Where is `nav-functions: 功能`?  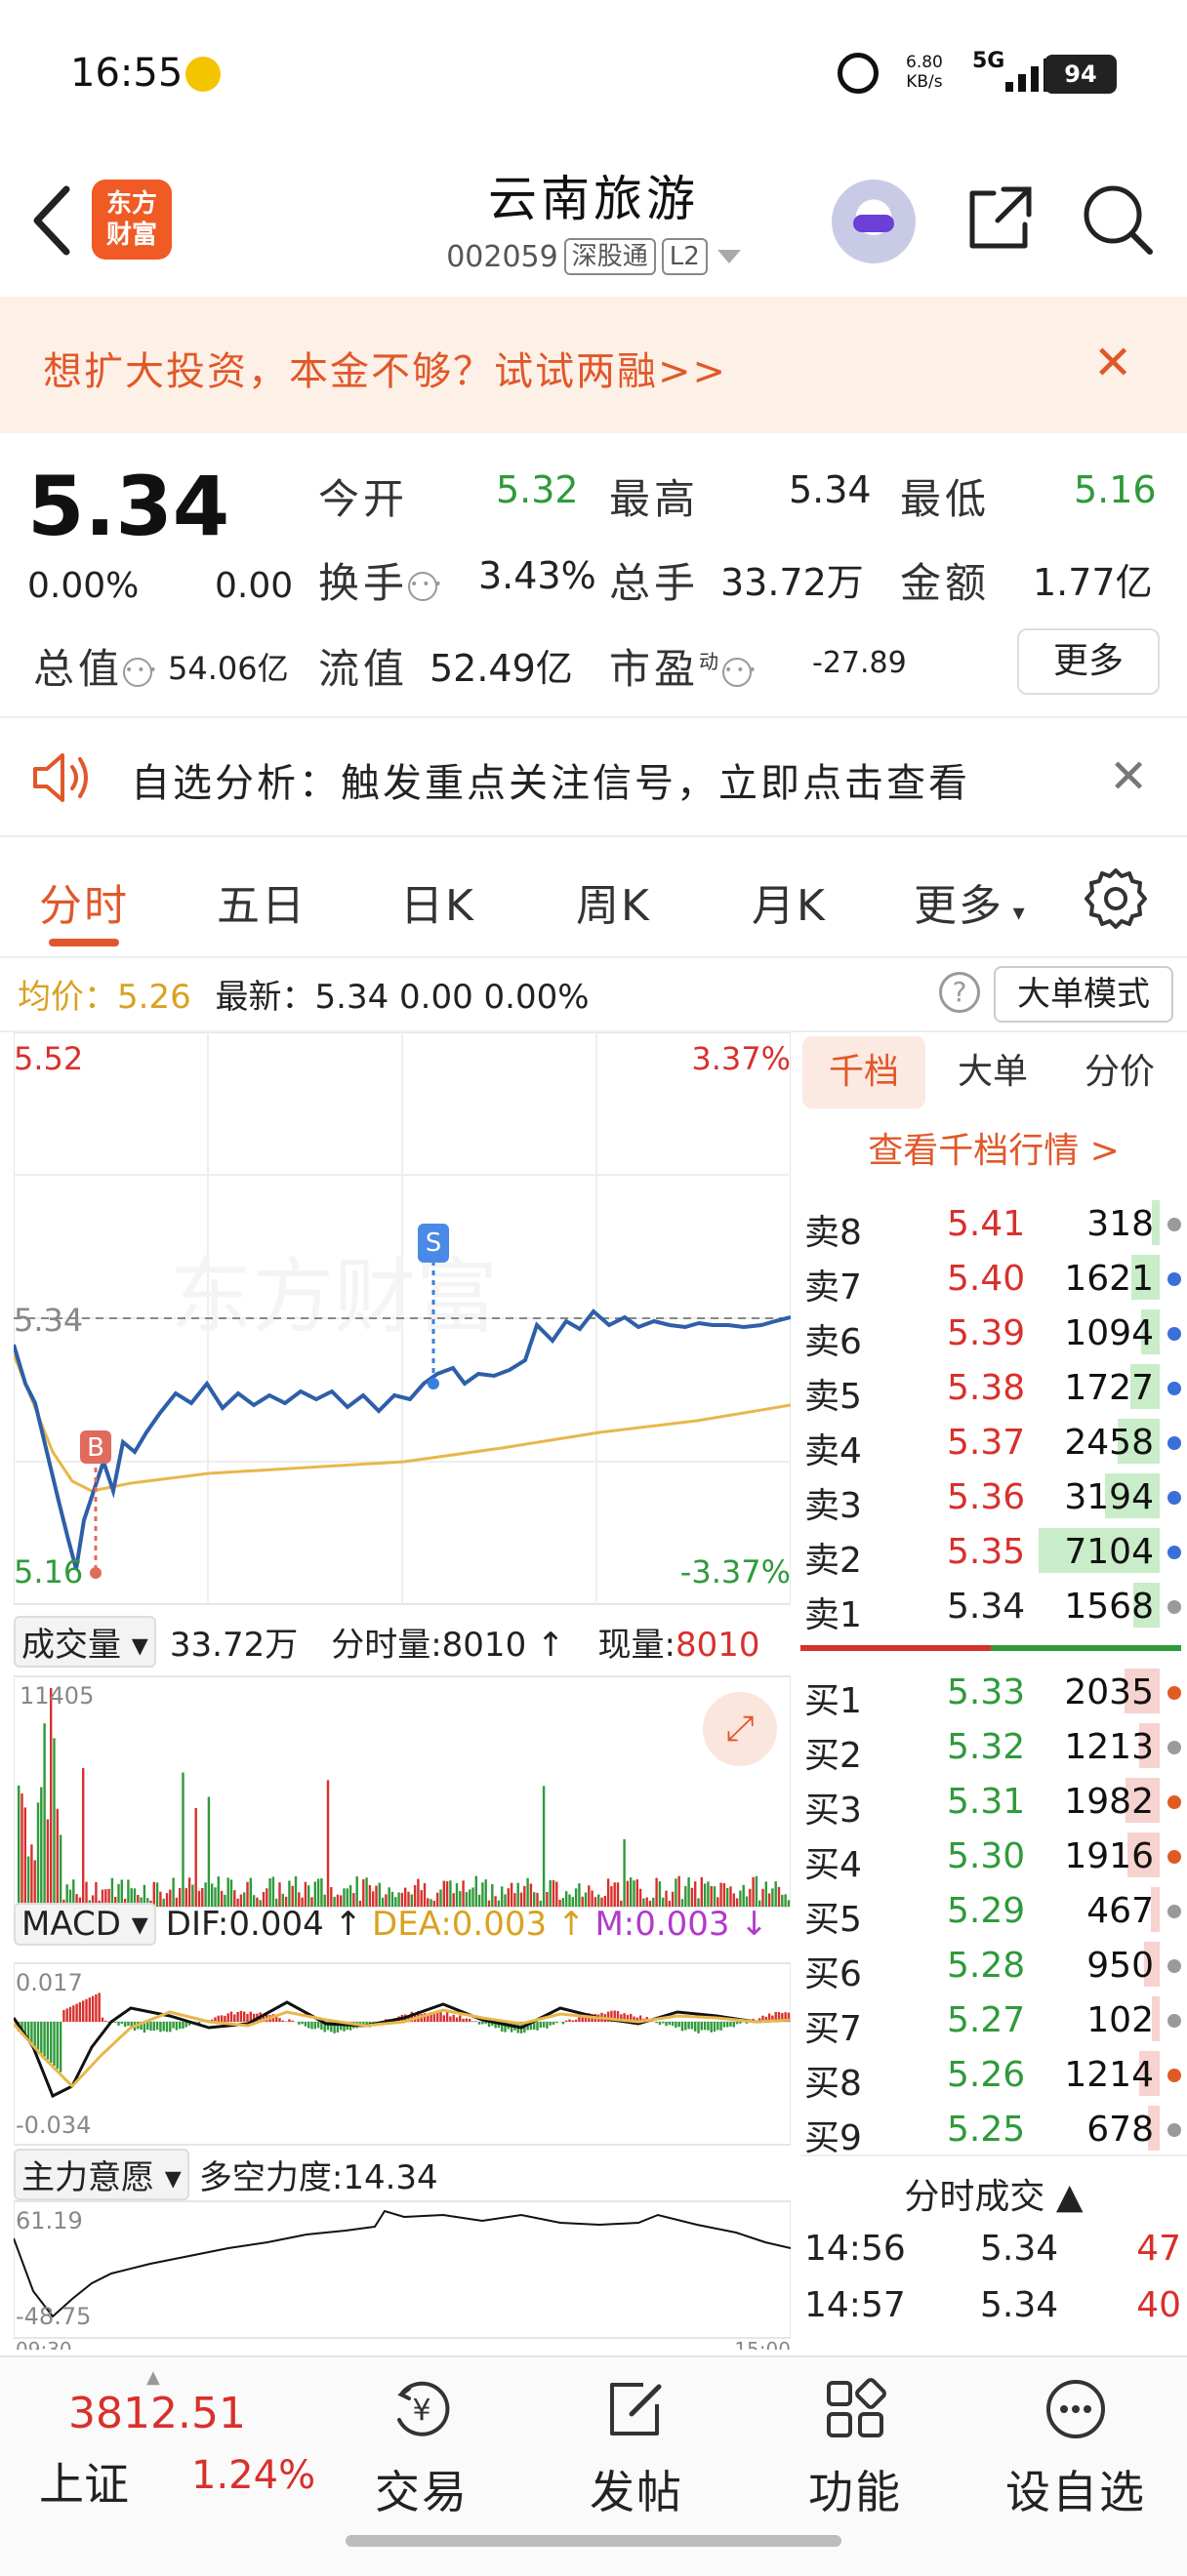 nav-functions: 功能 is located at coordinates (855, 2449).